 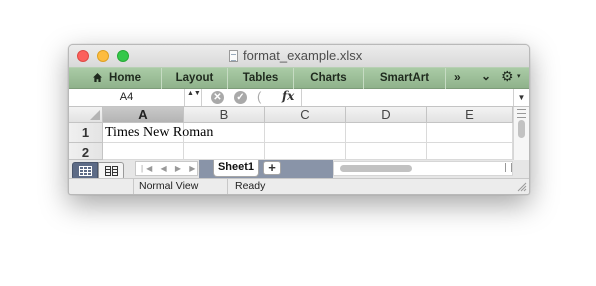 I want to click on cell-e2, so click(x=470, y=151).